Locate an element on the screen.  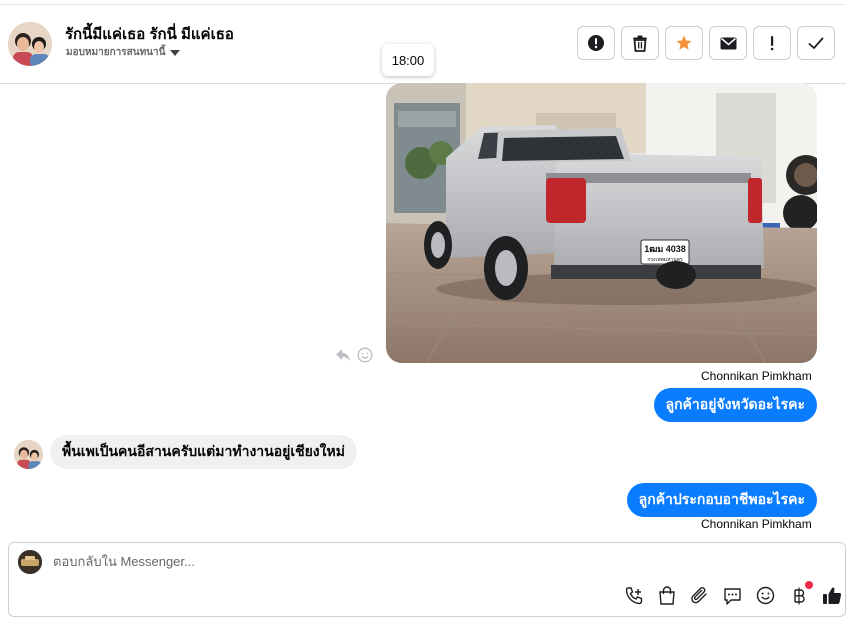
baht-icon is located at coordinates (799, 595).